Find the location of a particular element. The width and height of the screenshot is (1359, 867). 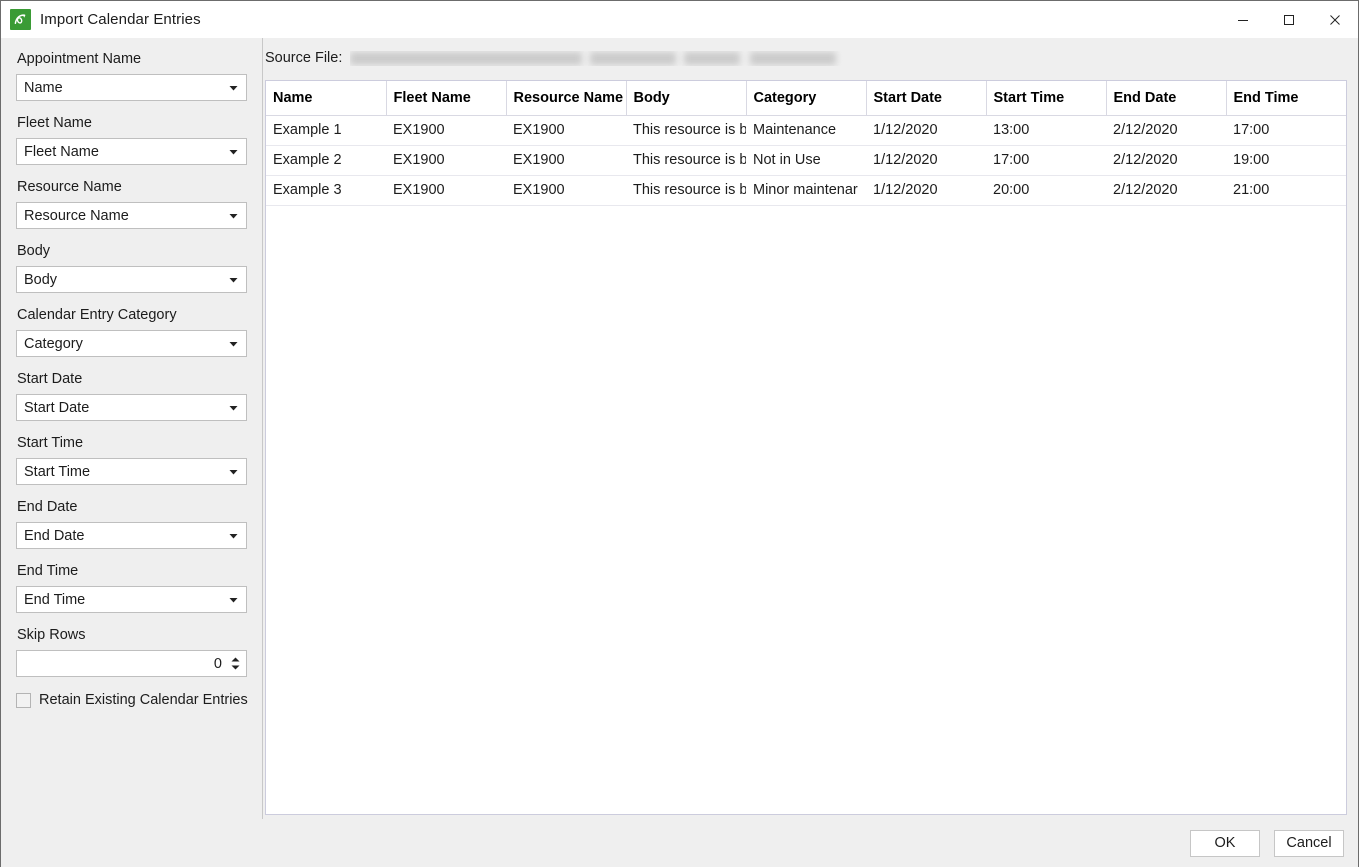

source-file-row: Source File: is located at coordinates (623, 58).